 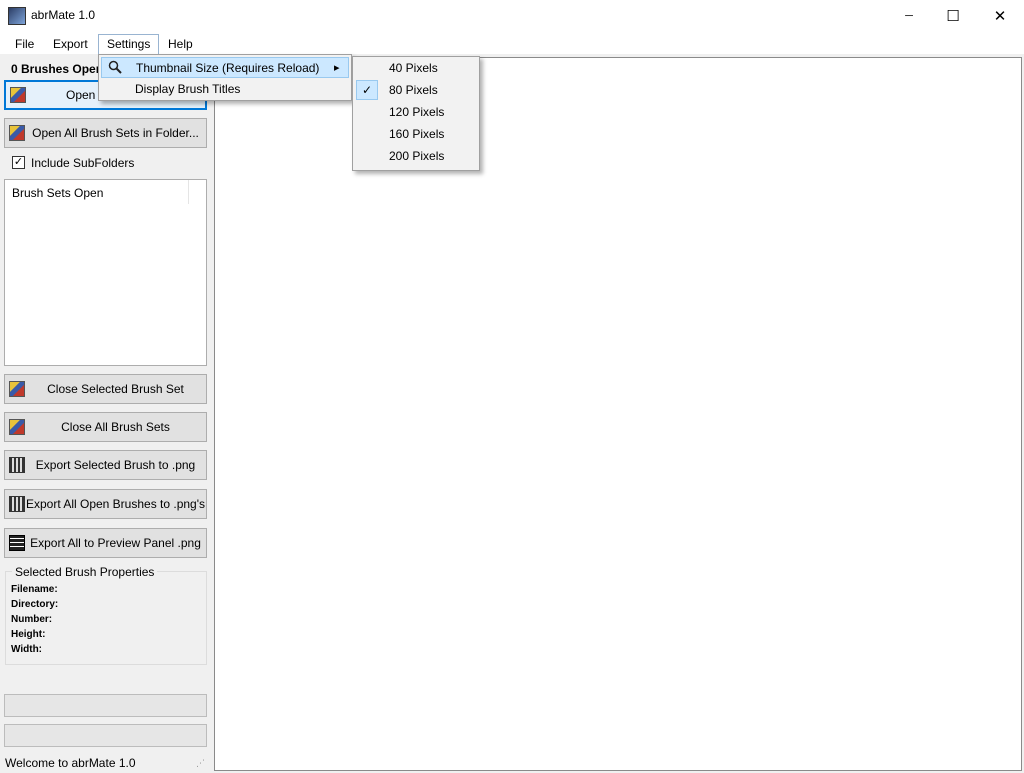 What do you see at coordinates (228, 67) in the screenshot?
I see `thumbnail-size-label: Thumbnail Size (Requires Reload)` at bounding box center [228, 67].